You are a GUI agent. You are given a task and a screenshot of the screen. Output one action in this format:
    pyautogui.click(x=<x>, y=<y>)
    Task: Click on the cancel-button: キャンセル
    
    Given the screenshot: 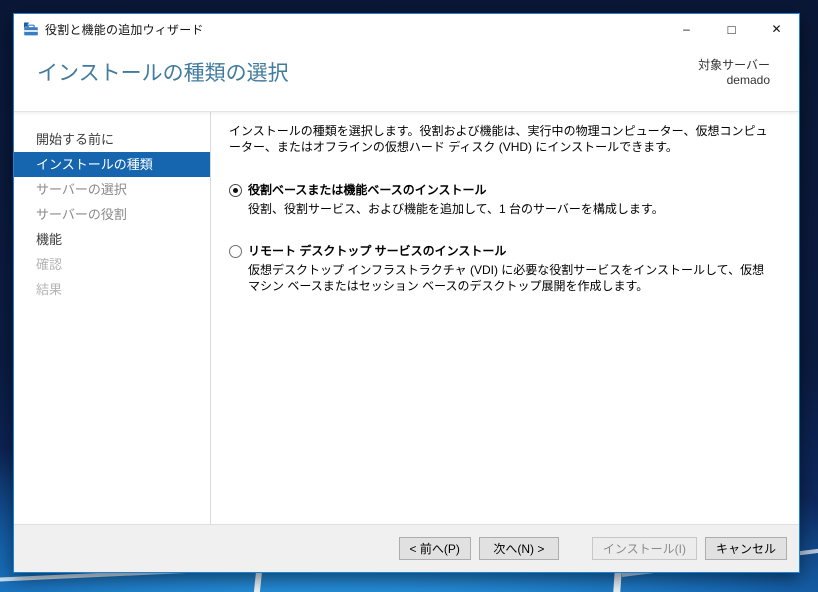 What is the action you would take?
    pyautogui.click(x=745, y=548)
    